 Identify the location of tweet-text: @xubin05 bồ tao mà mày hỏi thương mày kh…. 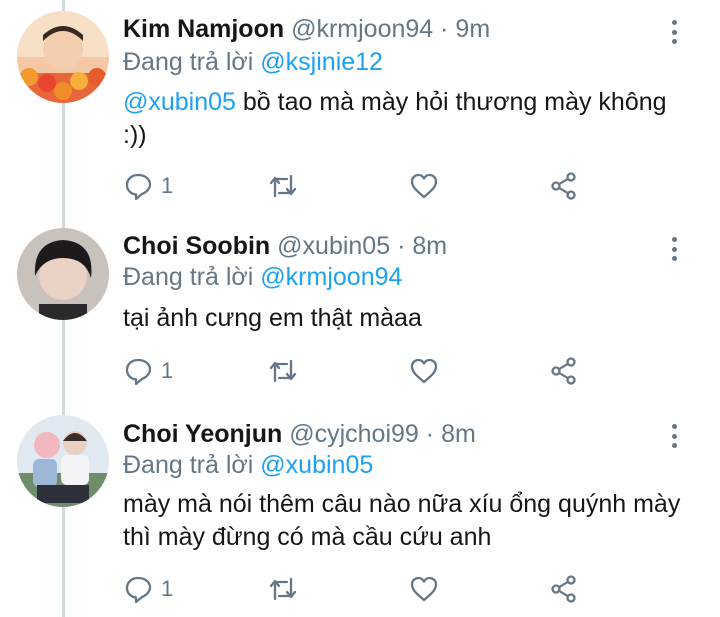
(403, 119).